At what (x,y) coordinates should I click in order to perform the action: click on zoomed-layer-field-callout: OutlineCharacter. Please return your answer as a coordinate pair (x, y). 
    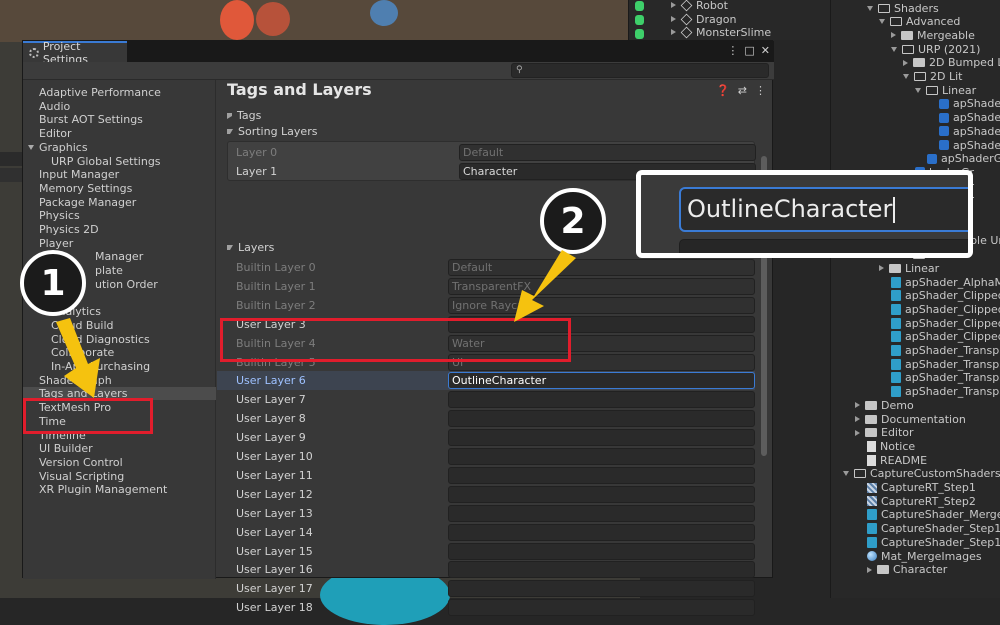
    Looking at the image, I should click on (804, 214).